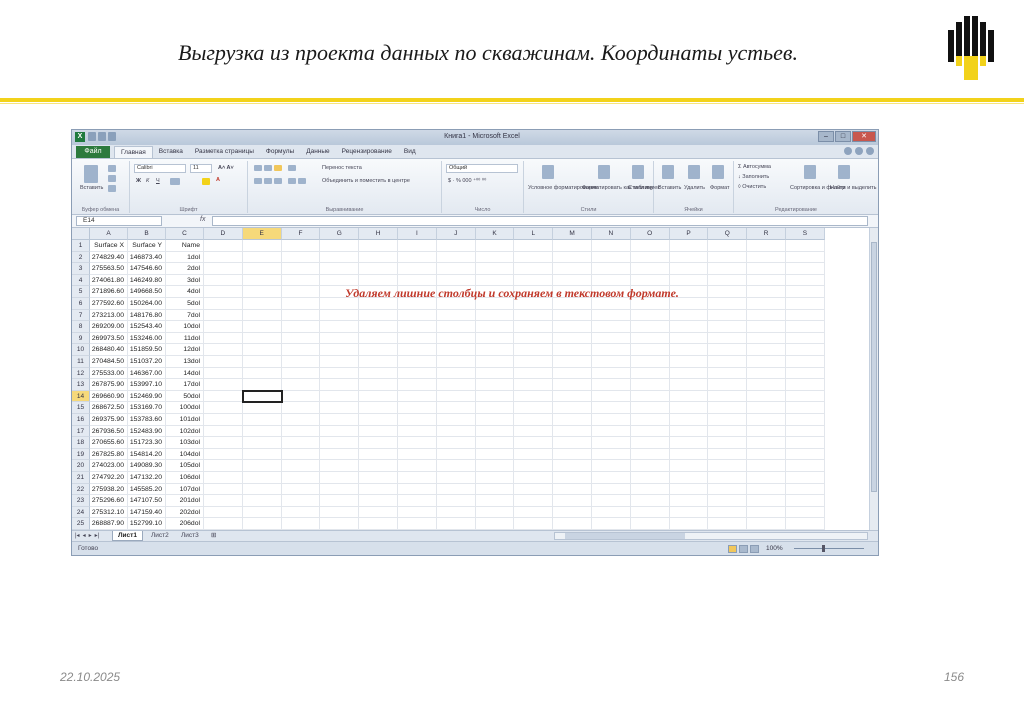  What do you see at coordinates (109, 292) in the screenshot?
I see `table-cell: 271896.60` at bounding box center [109, 292].